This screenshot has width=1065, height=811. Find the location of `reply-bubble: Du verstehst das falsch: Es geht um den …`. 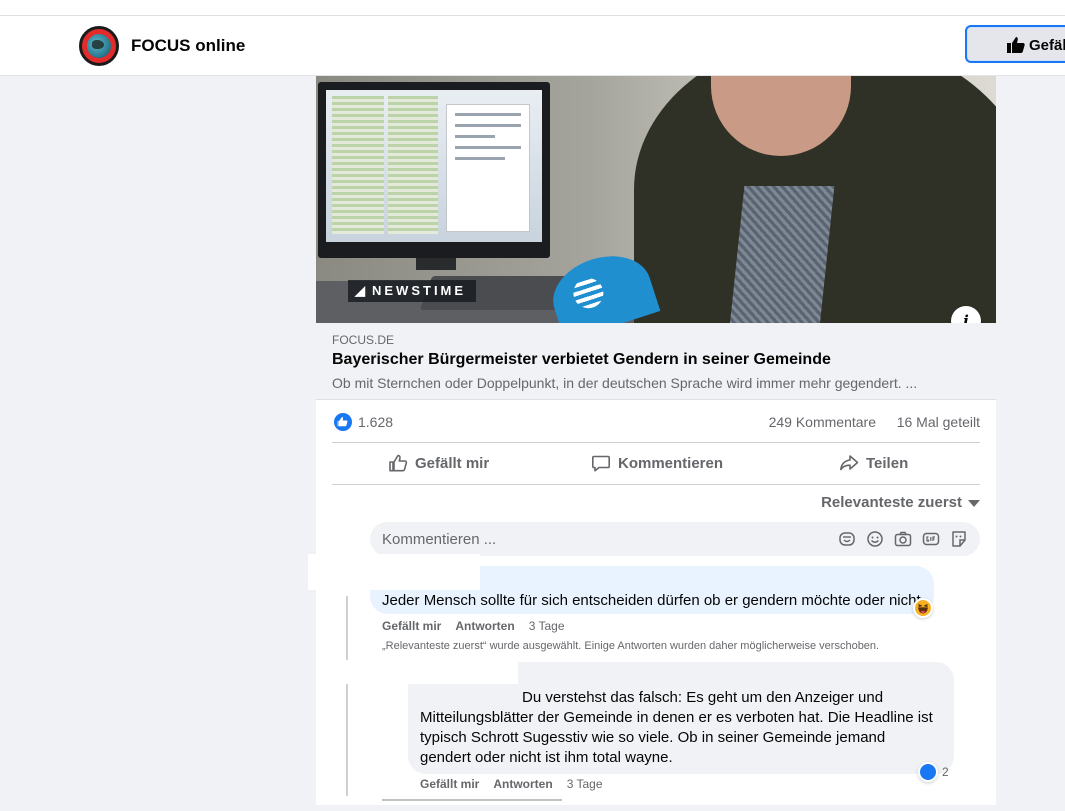

reply-bubble: Du verstehst das falsch: Es geht um den … is located at coordinates (650, 721).